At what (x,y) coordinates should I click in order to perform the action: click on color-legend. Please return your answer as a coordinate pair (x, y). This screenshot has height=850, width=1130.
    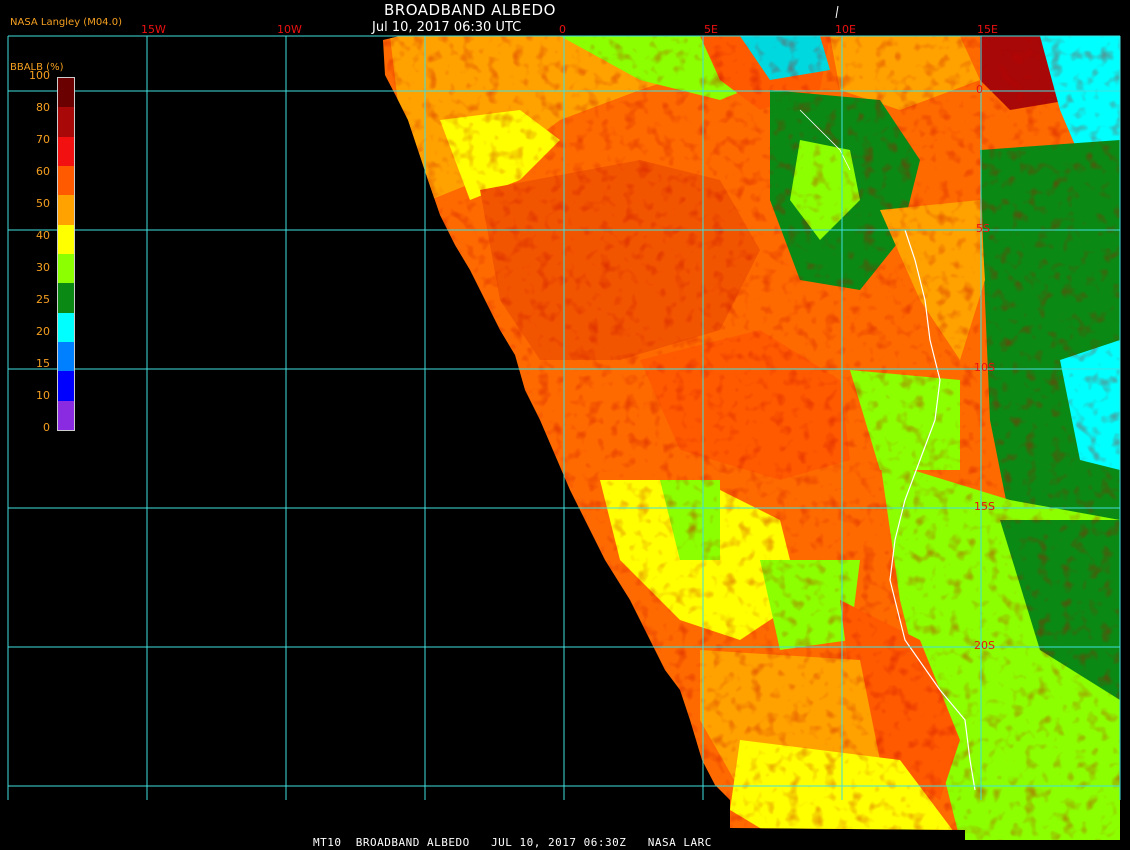
    Looking at the image, I should click on (66, 254).